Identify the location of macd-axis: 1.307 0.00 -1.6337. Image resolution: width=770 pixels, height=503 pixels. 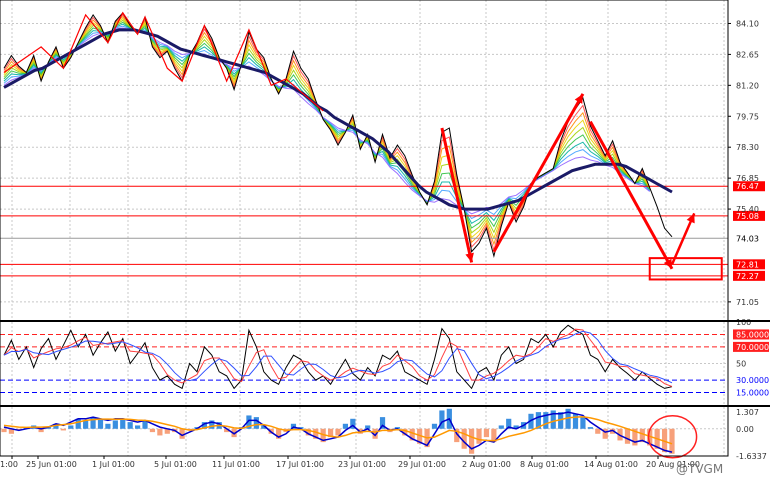
(751, 434).